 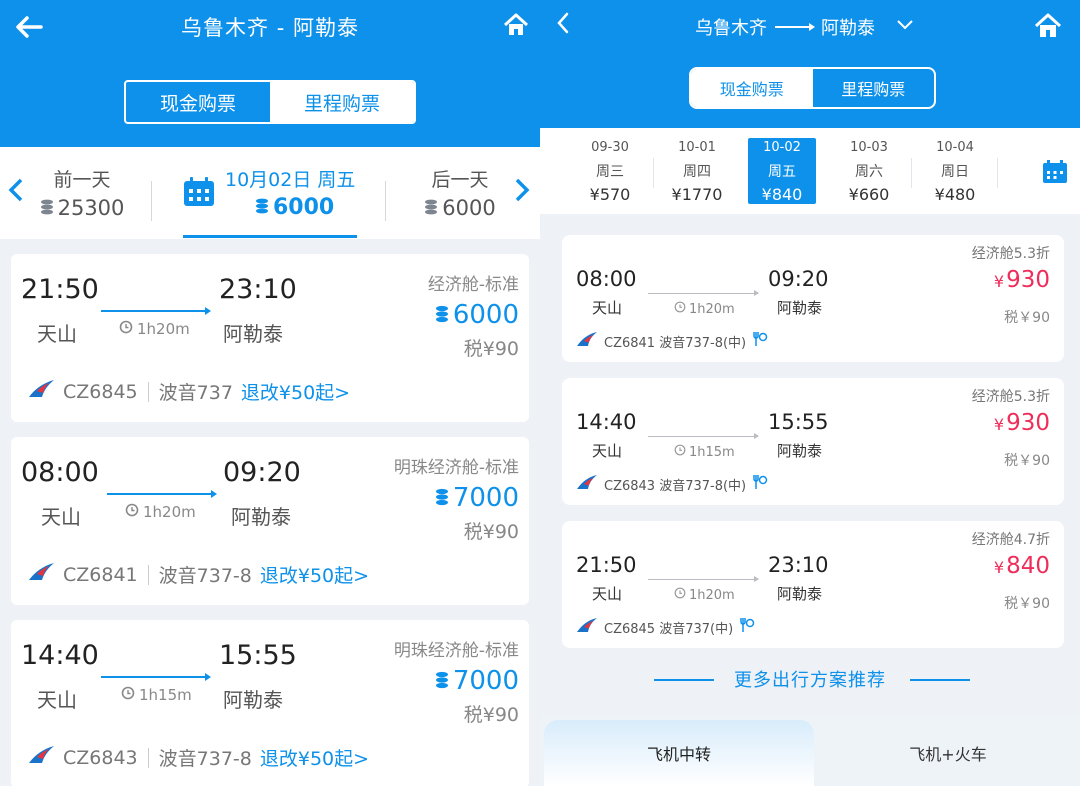 I want to click on origin-city: 乌鲁木齐, so click(x=731, y=28).